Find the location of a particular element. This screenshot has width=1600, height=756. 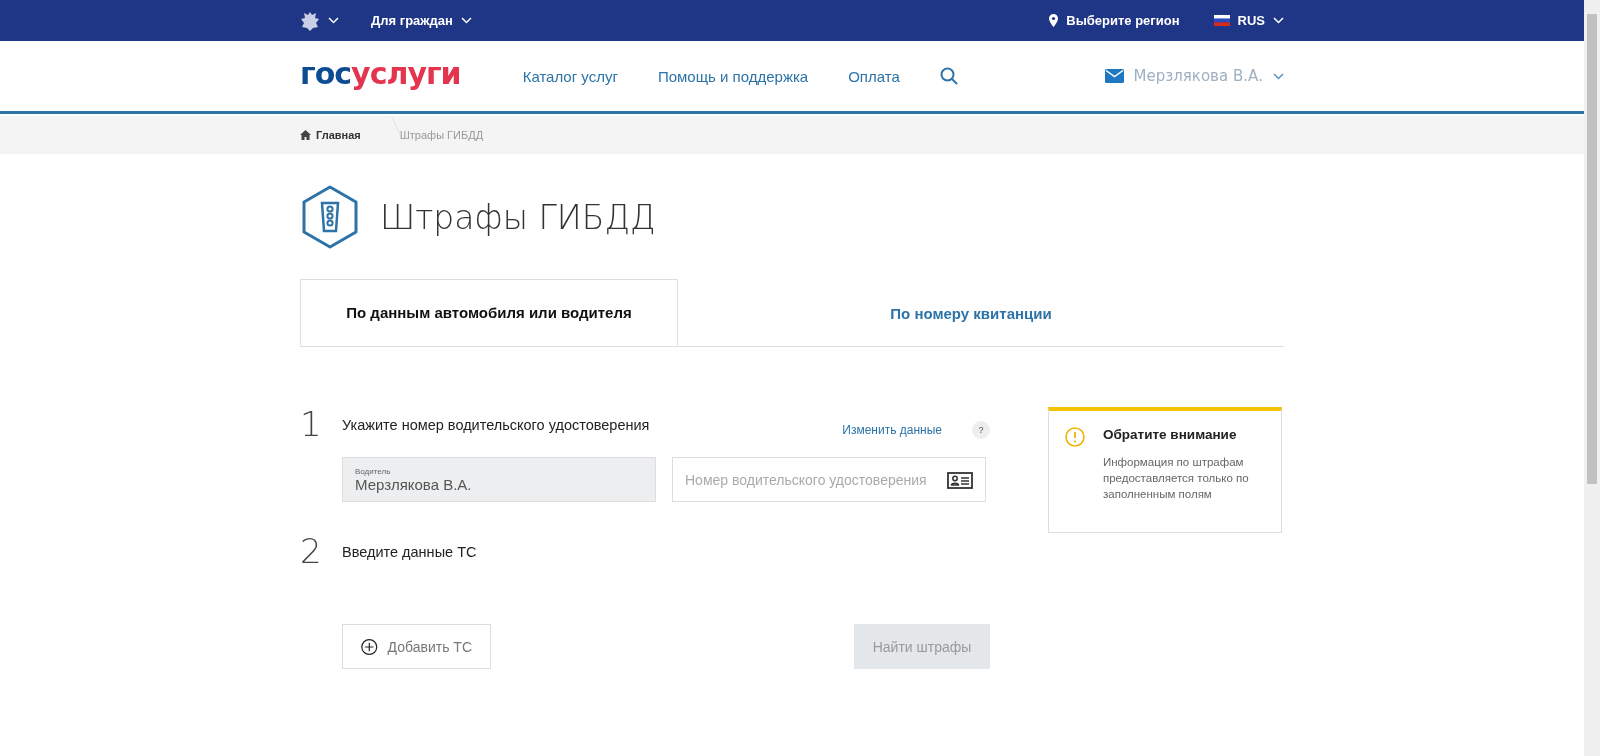

tab: По данным автомобиля или водителя is located at coordinates (489, 312).